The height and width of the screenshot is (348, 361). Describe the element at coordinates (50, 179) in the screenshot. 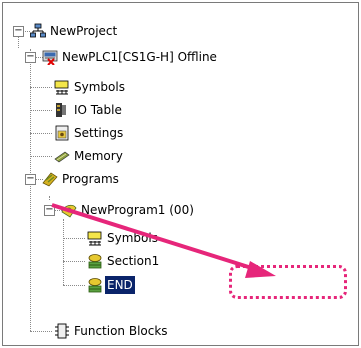

I see `programs-icon` at that location.